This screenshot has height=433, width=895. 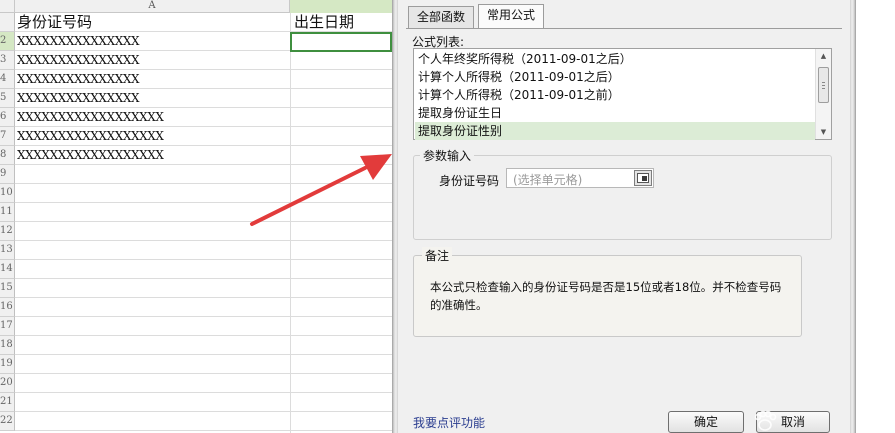 What do you see at coordinates (7, 98) in the screenshot?
I see `row-header: 5` at bounding box center [7, 98].